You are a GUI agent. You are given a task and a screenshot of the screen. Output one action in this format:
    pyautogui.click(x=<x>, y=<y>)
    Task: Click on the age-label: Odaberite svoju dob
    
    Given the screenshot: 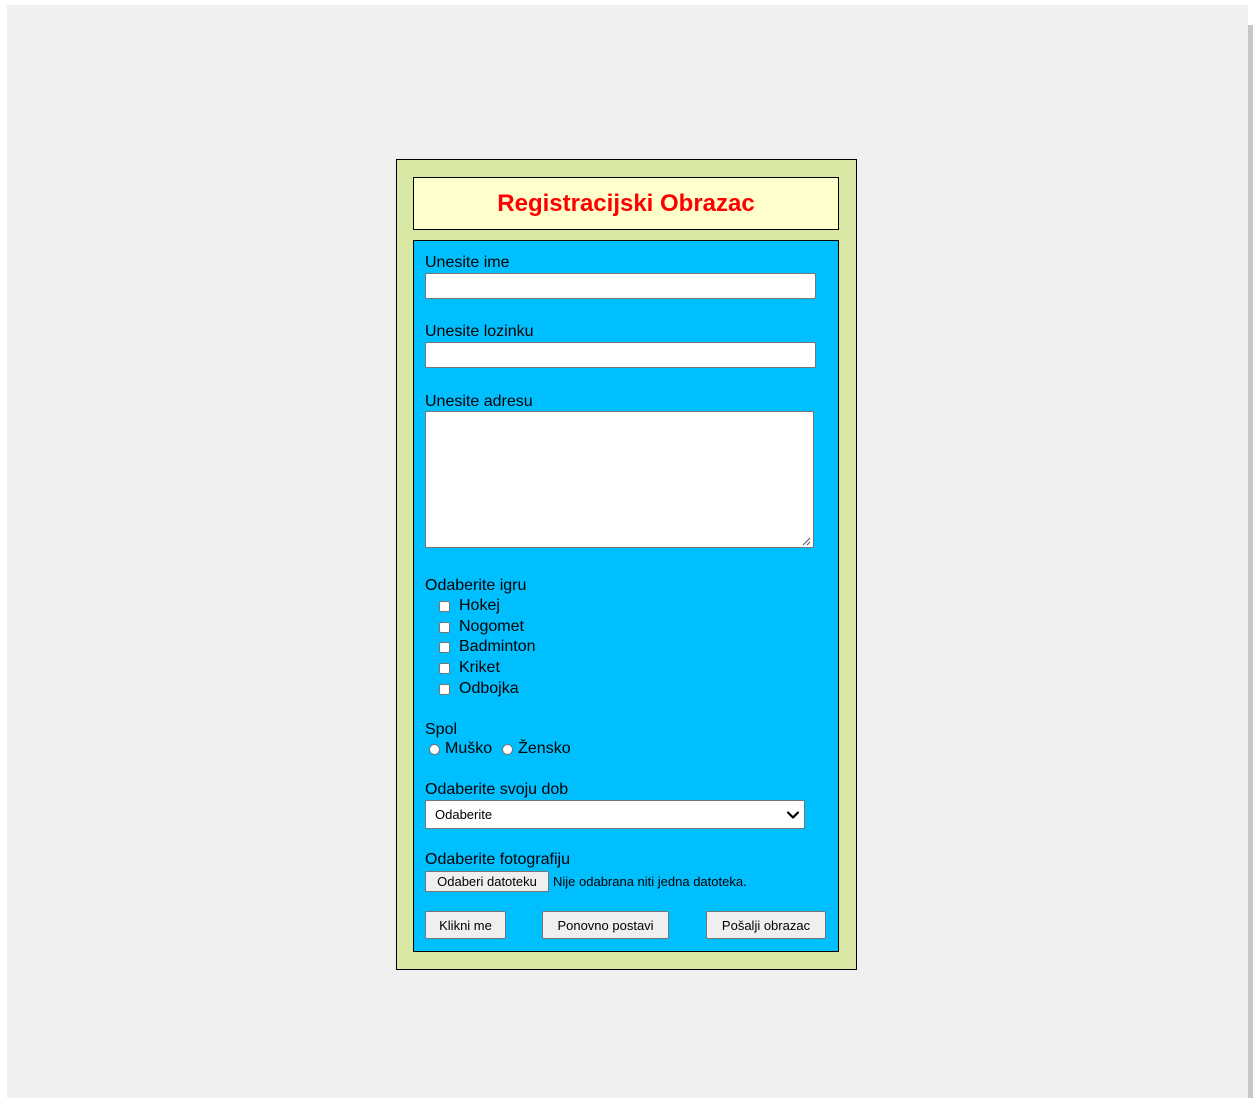 What is the action you would take?
    pyautogui.click(x=497, y=789)
    